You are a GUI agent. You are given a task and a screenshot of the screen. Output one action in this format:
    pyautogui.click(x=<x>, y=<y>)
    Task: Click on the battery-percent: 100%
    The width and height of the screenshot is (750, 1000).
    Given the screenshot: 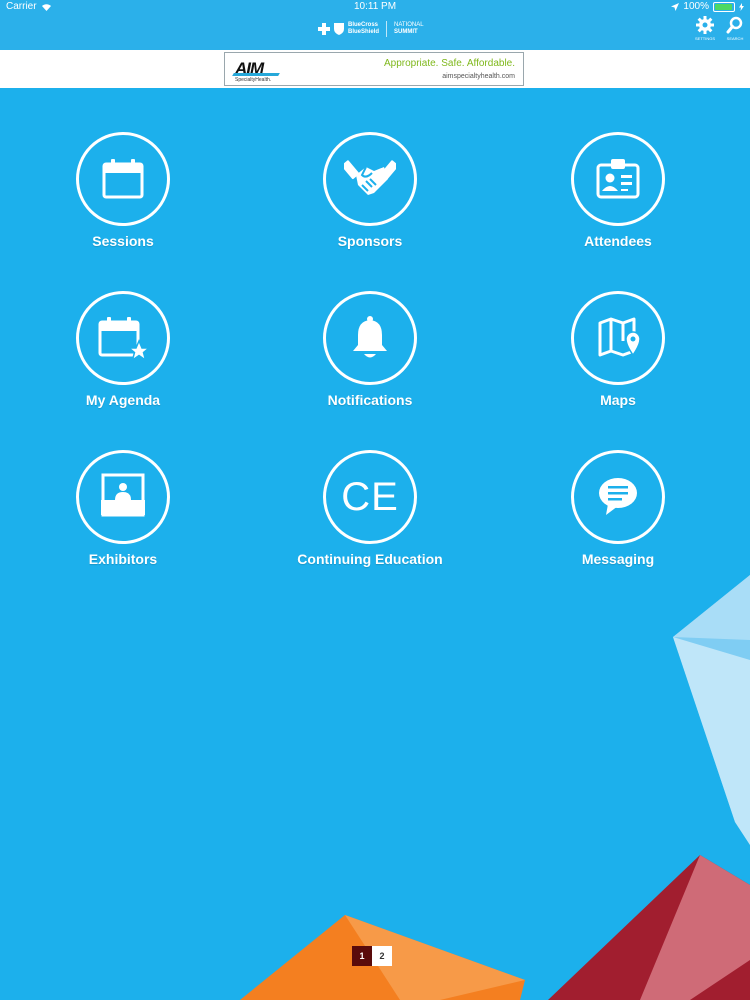 What is the action you would take?
    pyautogui.click(x=696, y=6)
    